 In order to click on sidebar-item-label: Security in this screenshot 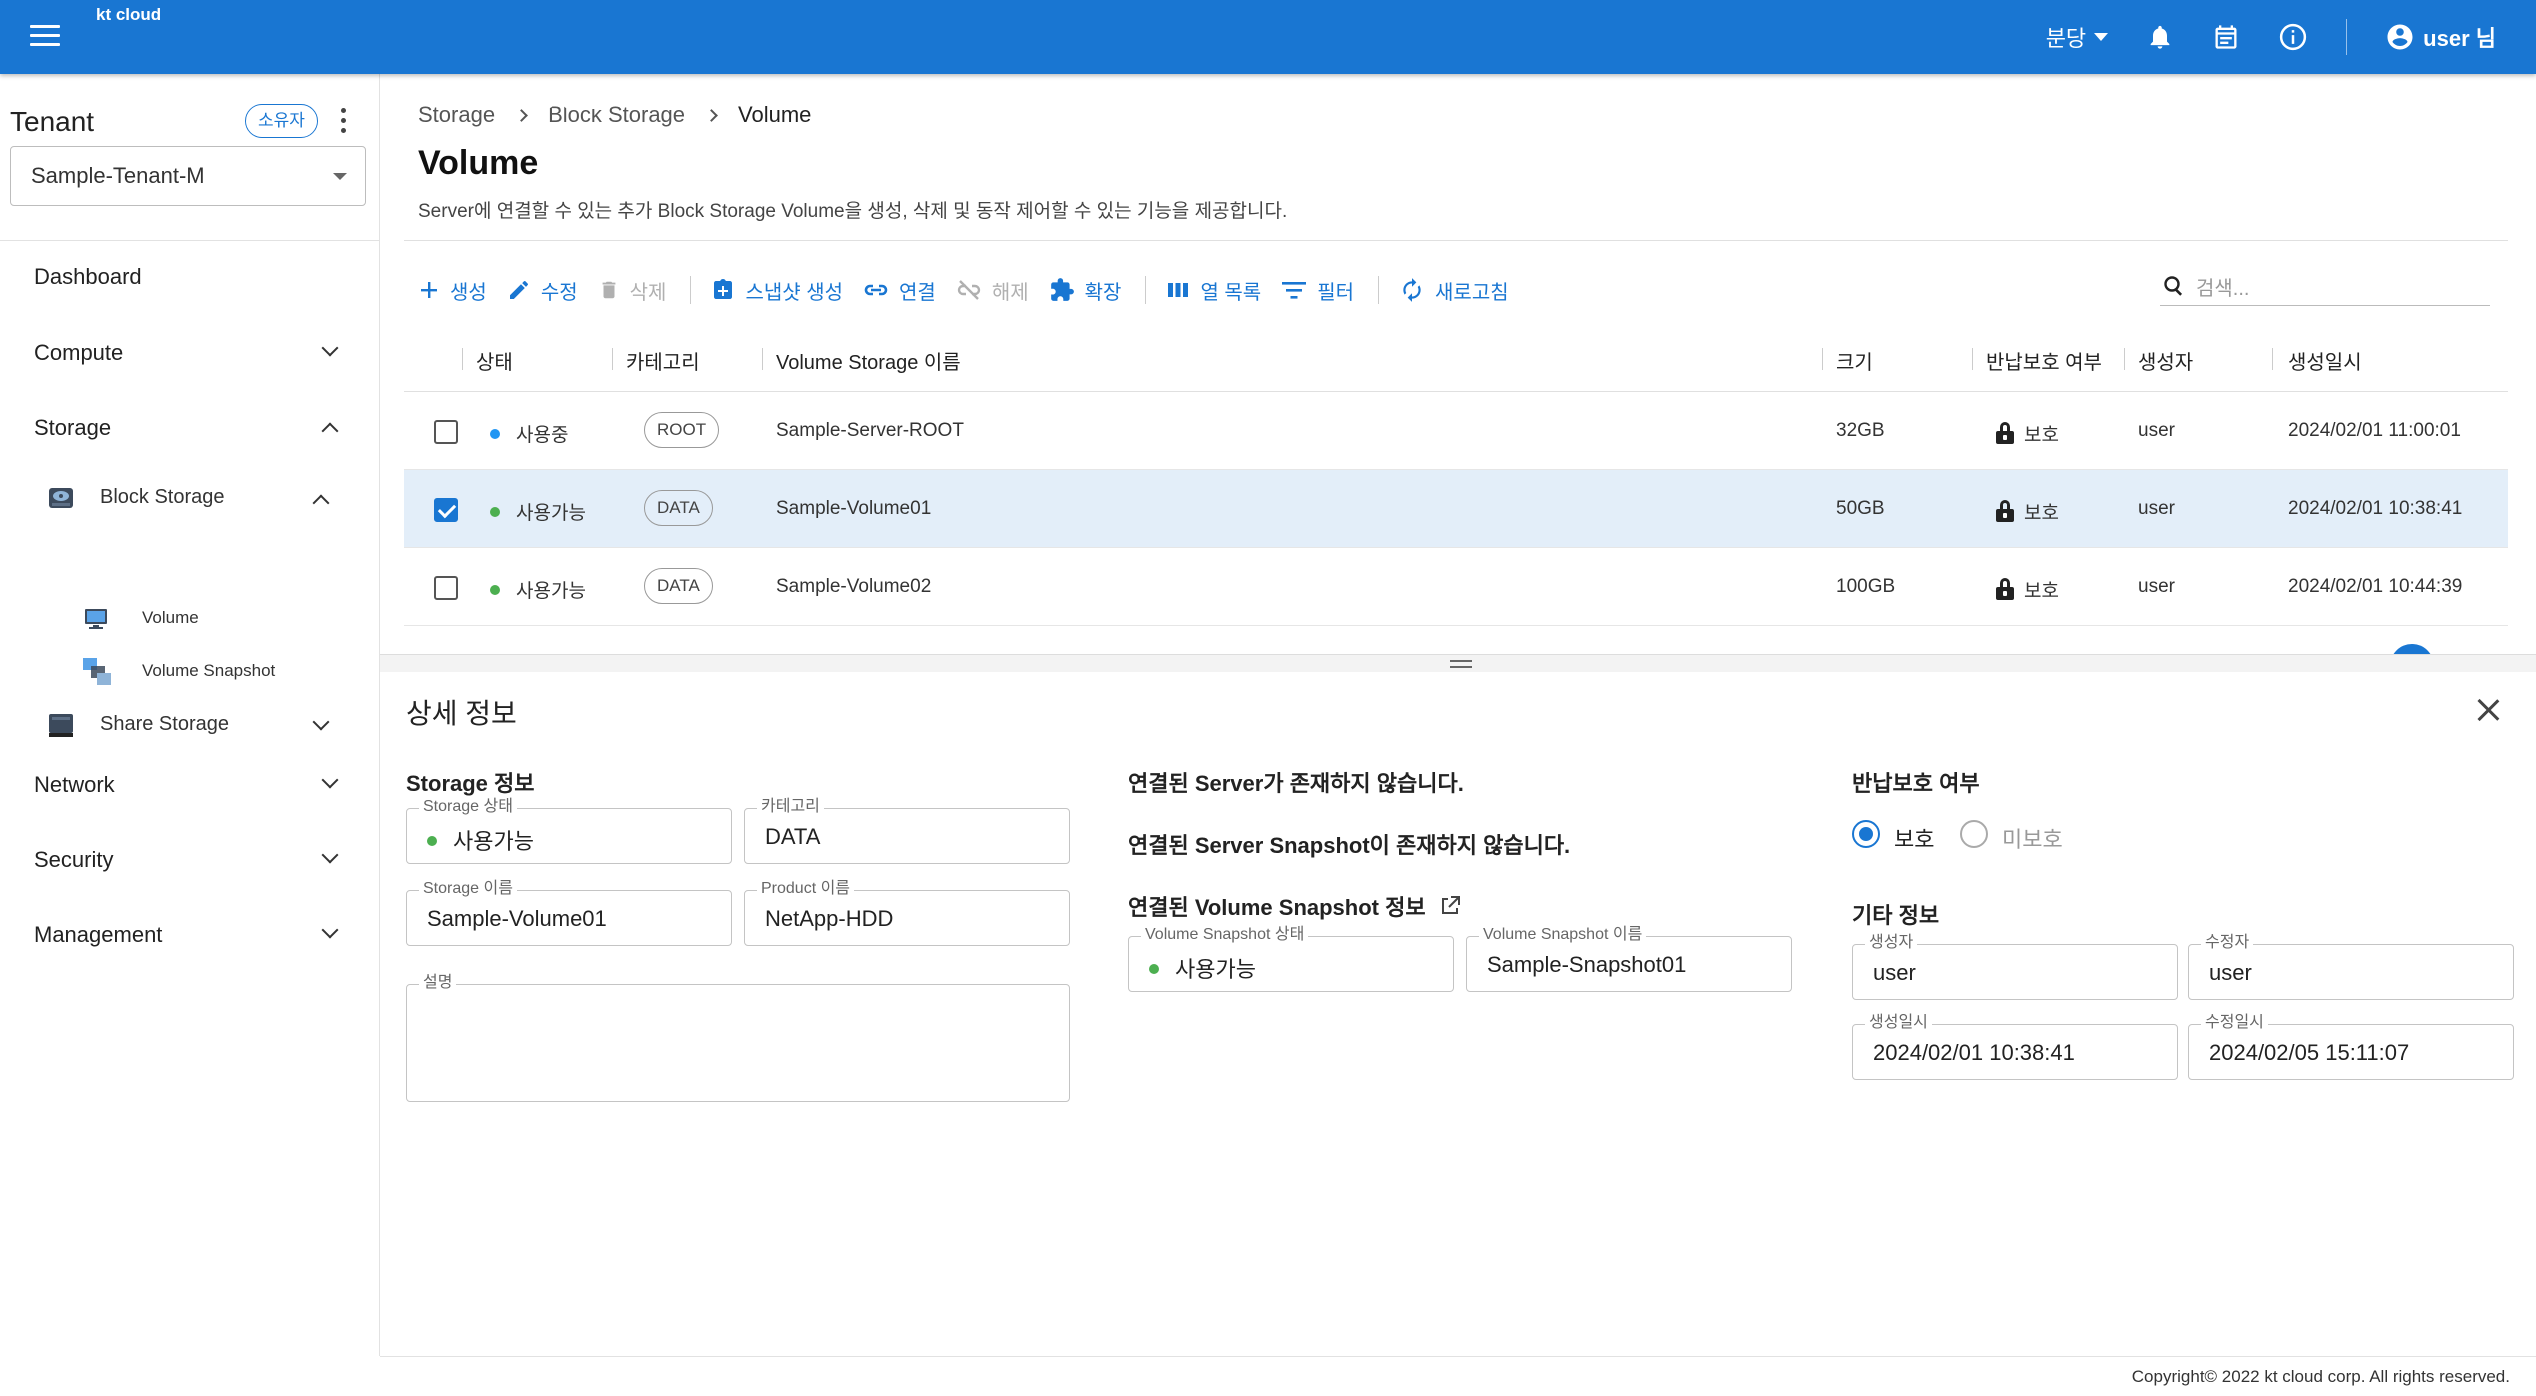, I will do `click(74, 859)`.